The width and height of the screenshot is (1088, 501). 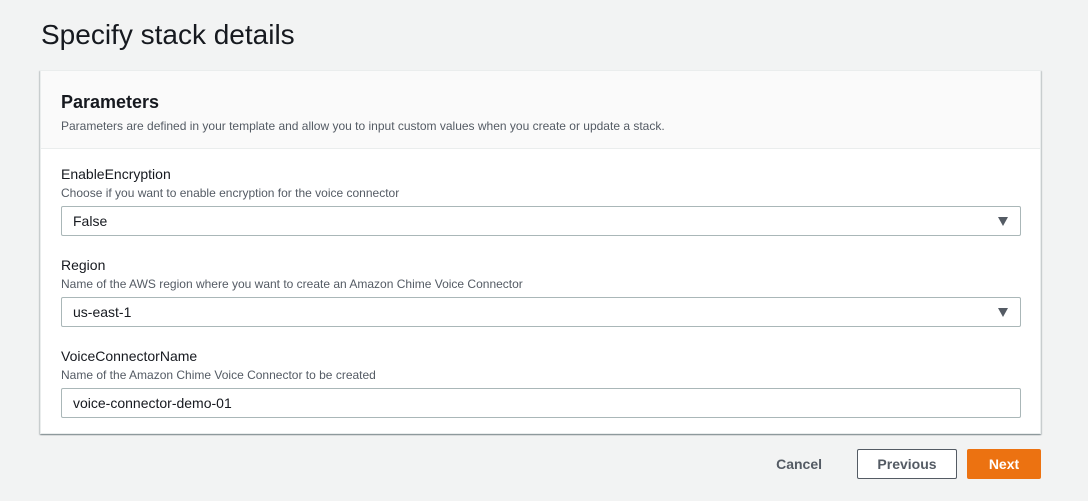 What do you see at coordinates (116, 174) in the screenshot?
I see `field-label: EnableEncryption` at bounding box center [116, 174].